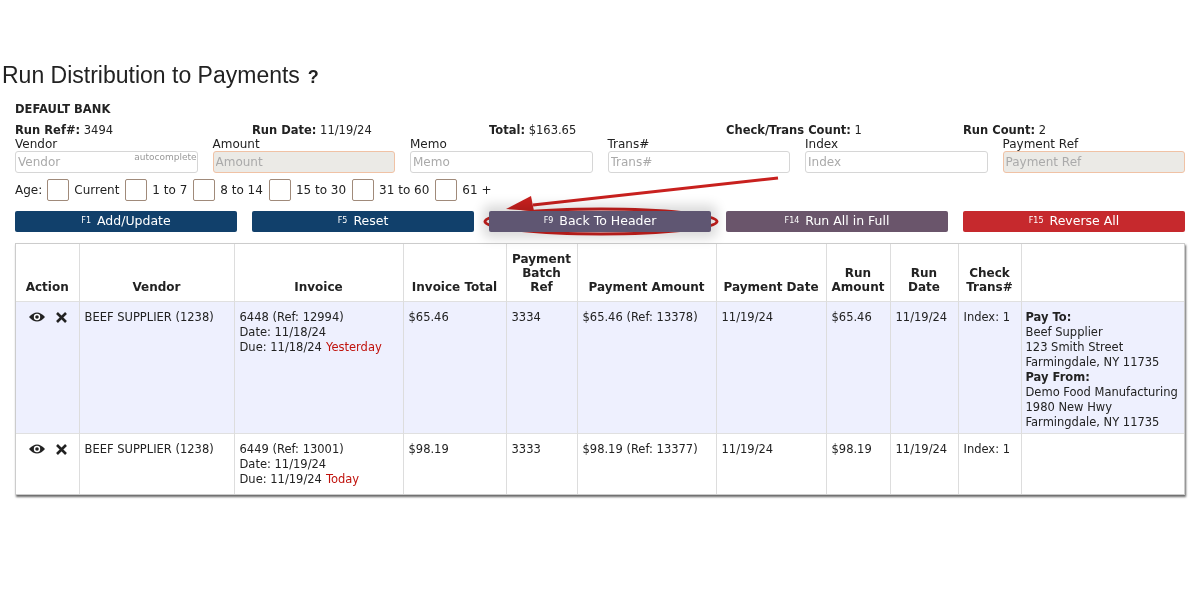 This screenshot has width=1200, height=609. I want to click on age-option-label: 8 to 14, so click(241, 190).